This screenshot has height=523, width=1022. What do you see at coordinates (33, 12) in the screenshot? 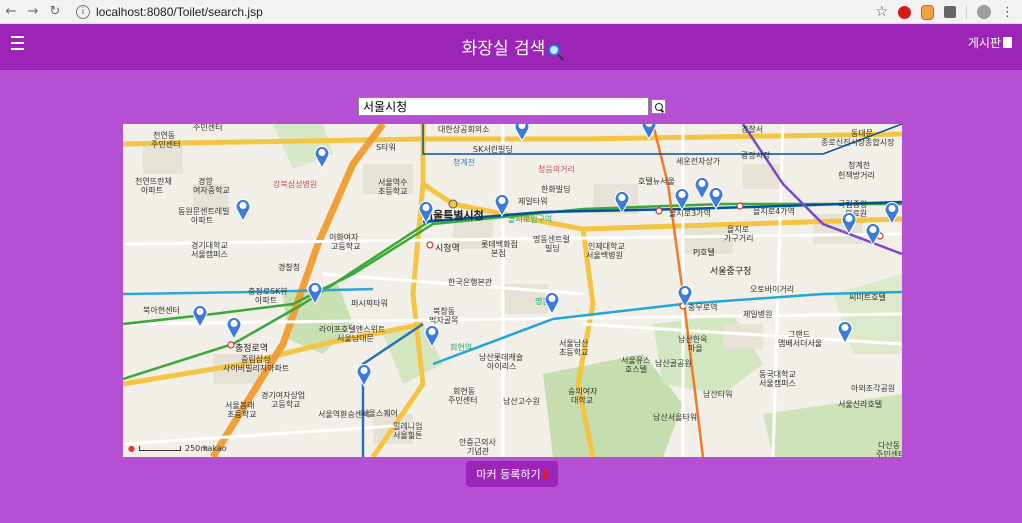
I see `forward-arrow-icon: →` at bounding box center [33, 12].